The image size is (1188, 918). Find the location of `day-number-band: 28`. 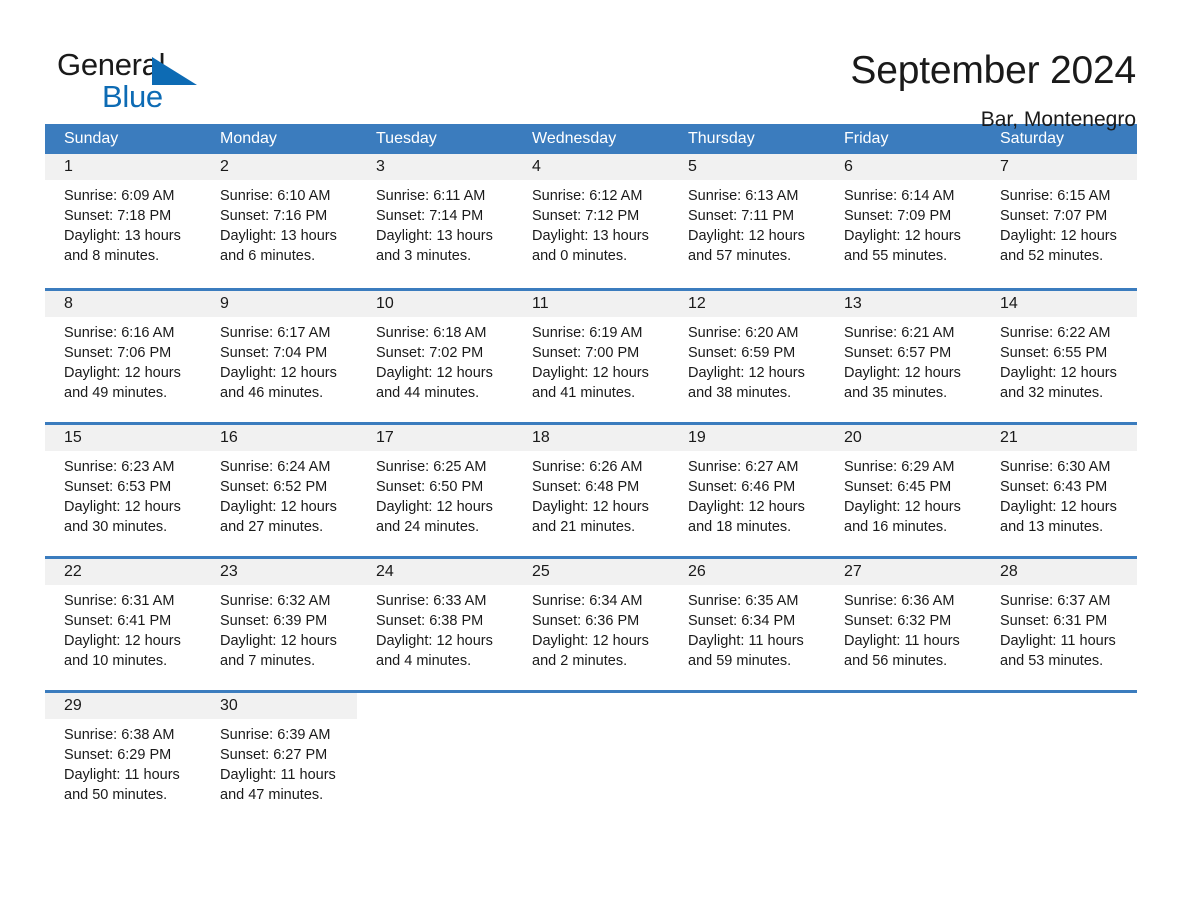

day-number-band: 28 is located at coordinates (1059, 572).